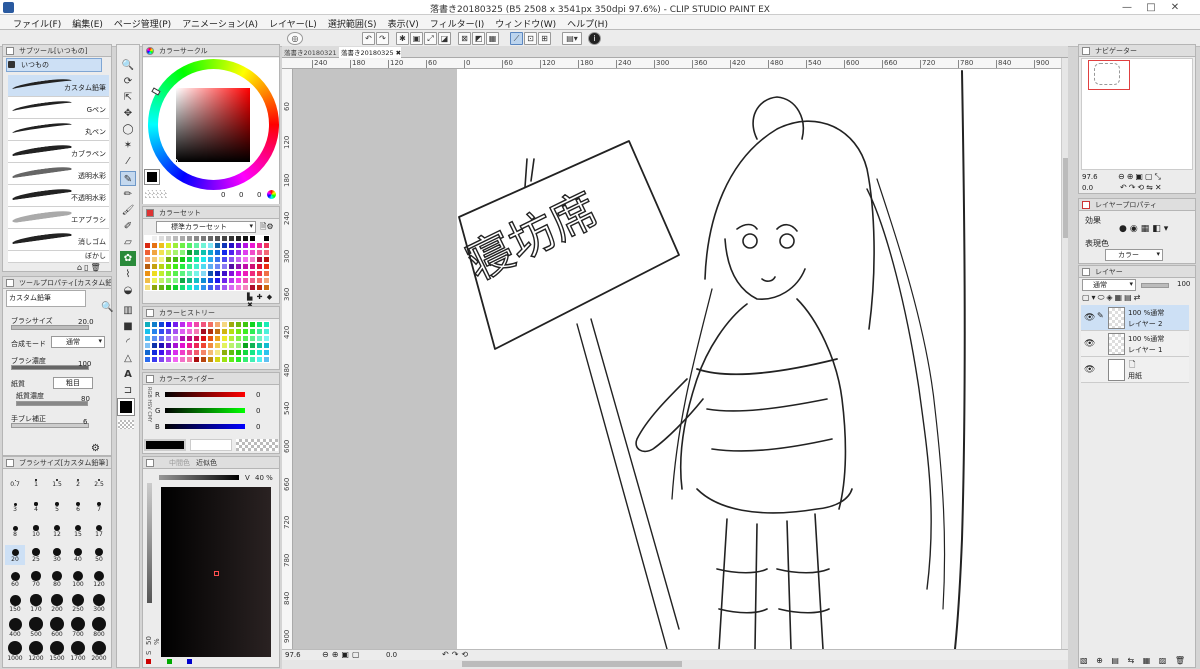 The width and height of the screenshot is (1200, 669). Describe the element at coordinates (271, 194) in the screenshot. I see `color-mode-icon` at that location.